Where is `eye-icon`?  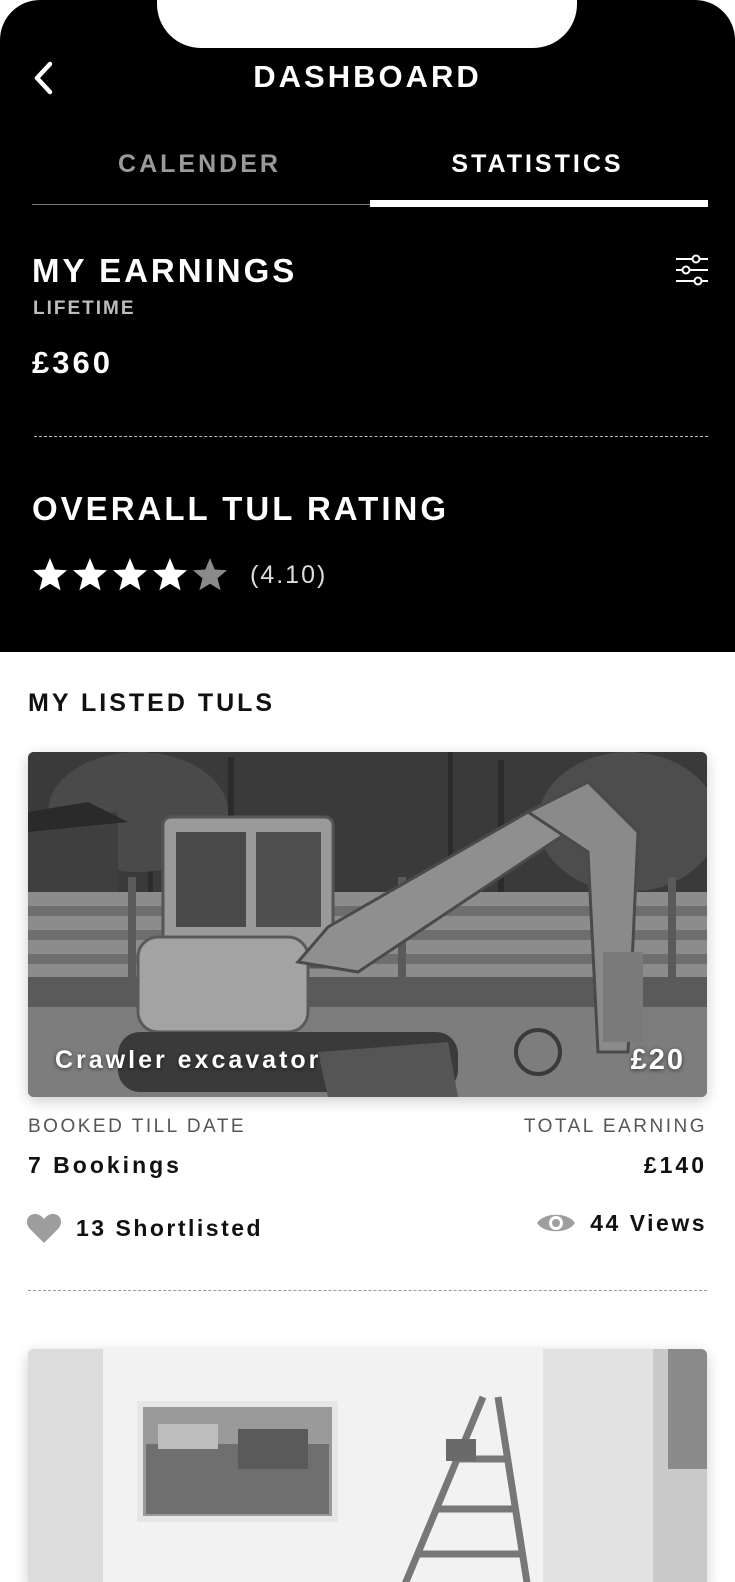 eye-icon is located at coordinates (556, 1223).